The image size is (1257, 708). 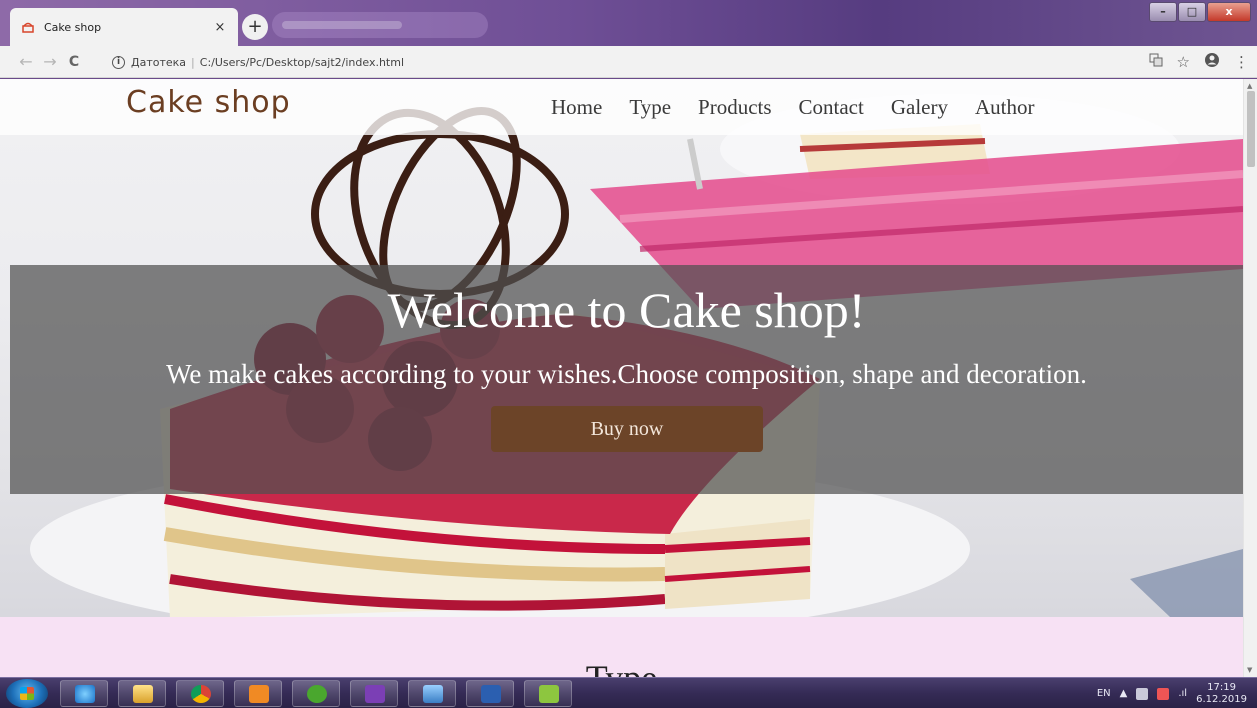 What do you see at coordinates (28, 27) in the screenshot?
I see `cake-icon` at bounding box center [28, 27].